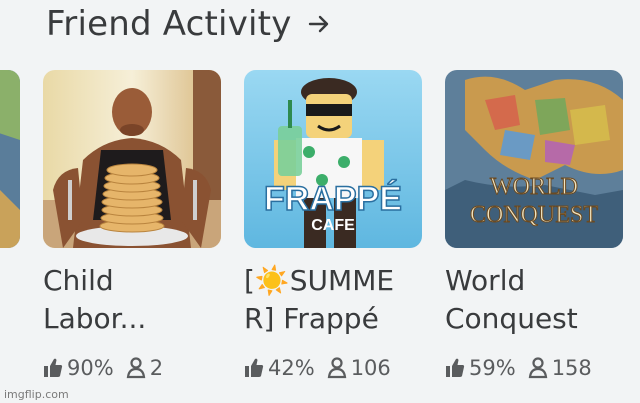  I want to click on game-stats: 59% 158, so click(524, 368).